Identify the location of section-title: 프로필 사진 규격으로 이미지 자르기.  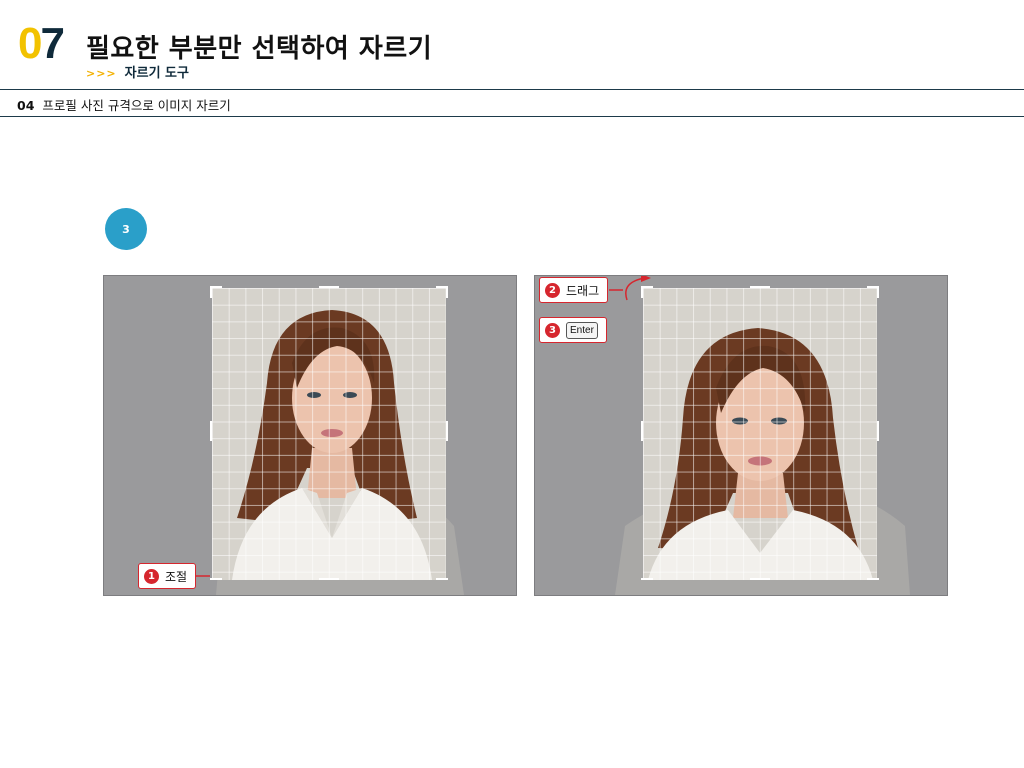
(136, 105).